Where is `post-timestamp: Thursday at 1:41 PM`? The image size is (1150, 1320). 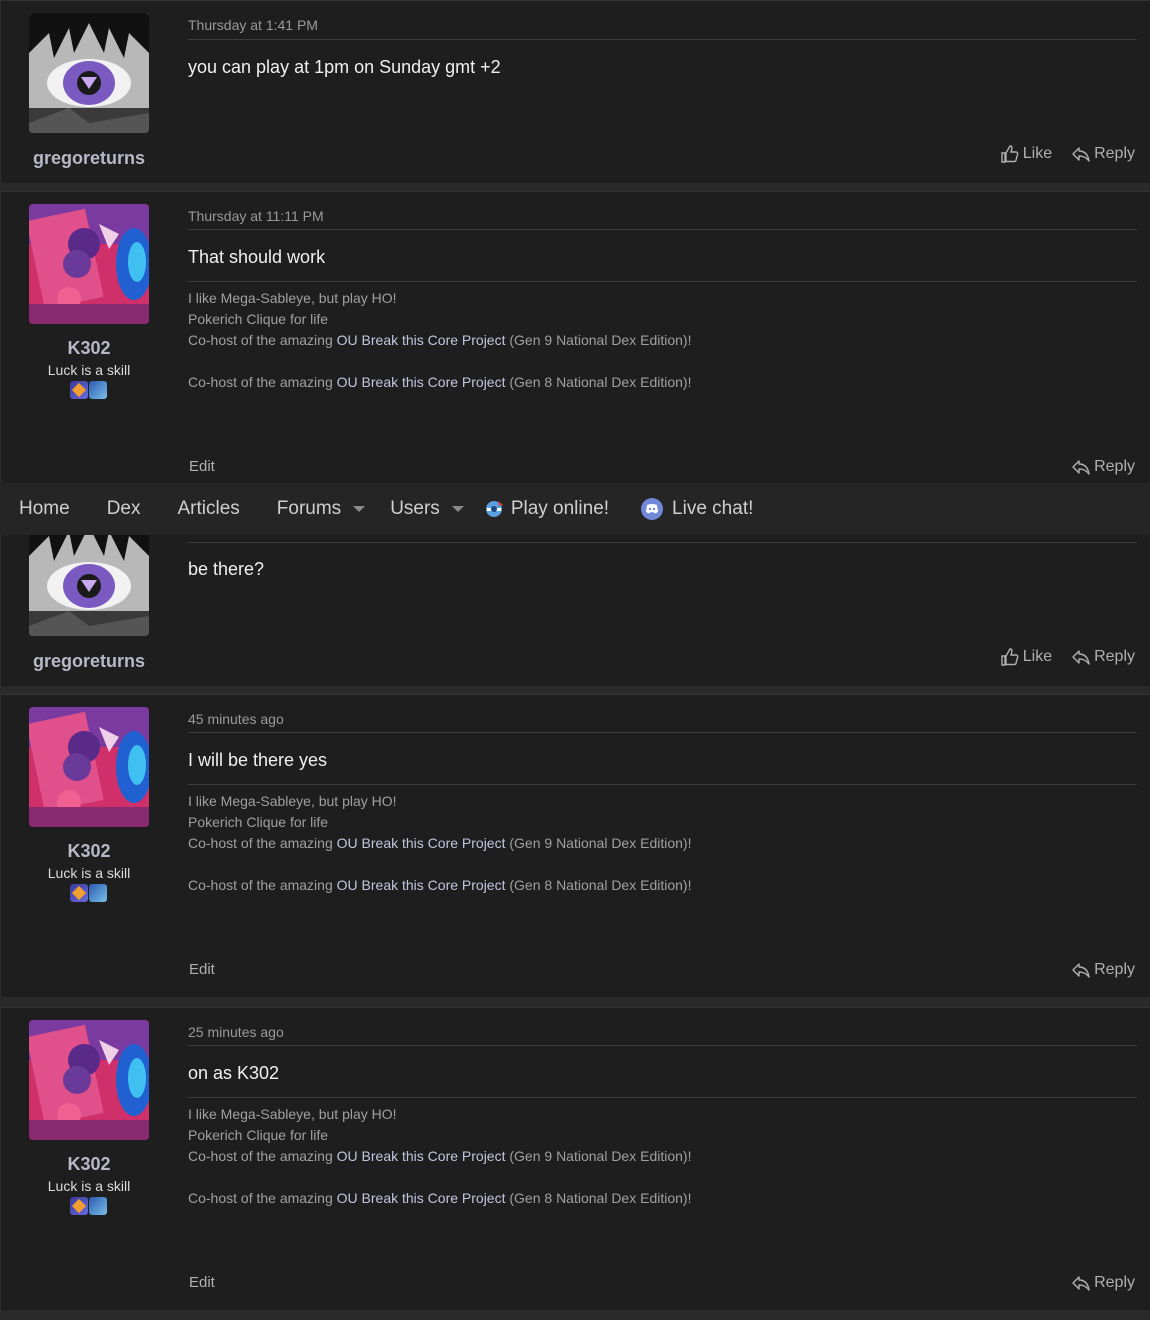
post-timestamp: Thursday at 1:41 PM is located at coordinates (253, 25).